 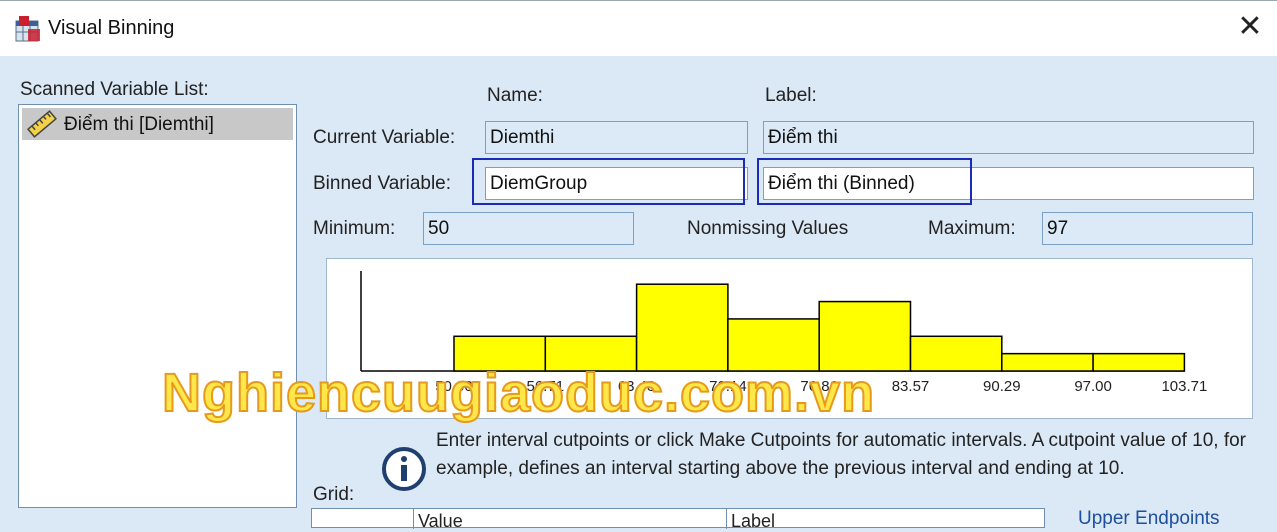 What do you see at coordinates (1147, 228) in the screenshot?
I see `maximum-value-field: 97` at bounding box center [1147, 228].